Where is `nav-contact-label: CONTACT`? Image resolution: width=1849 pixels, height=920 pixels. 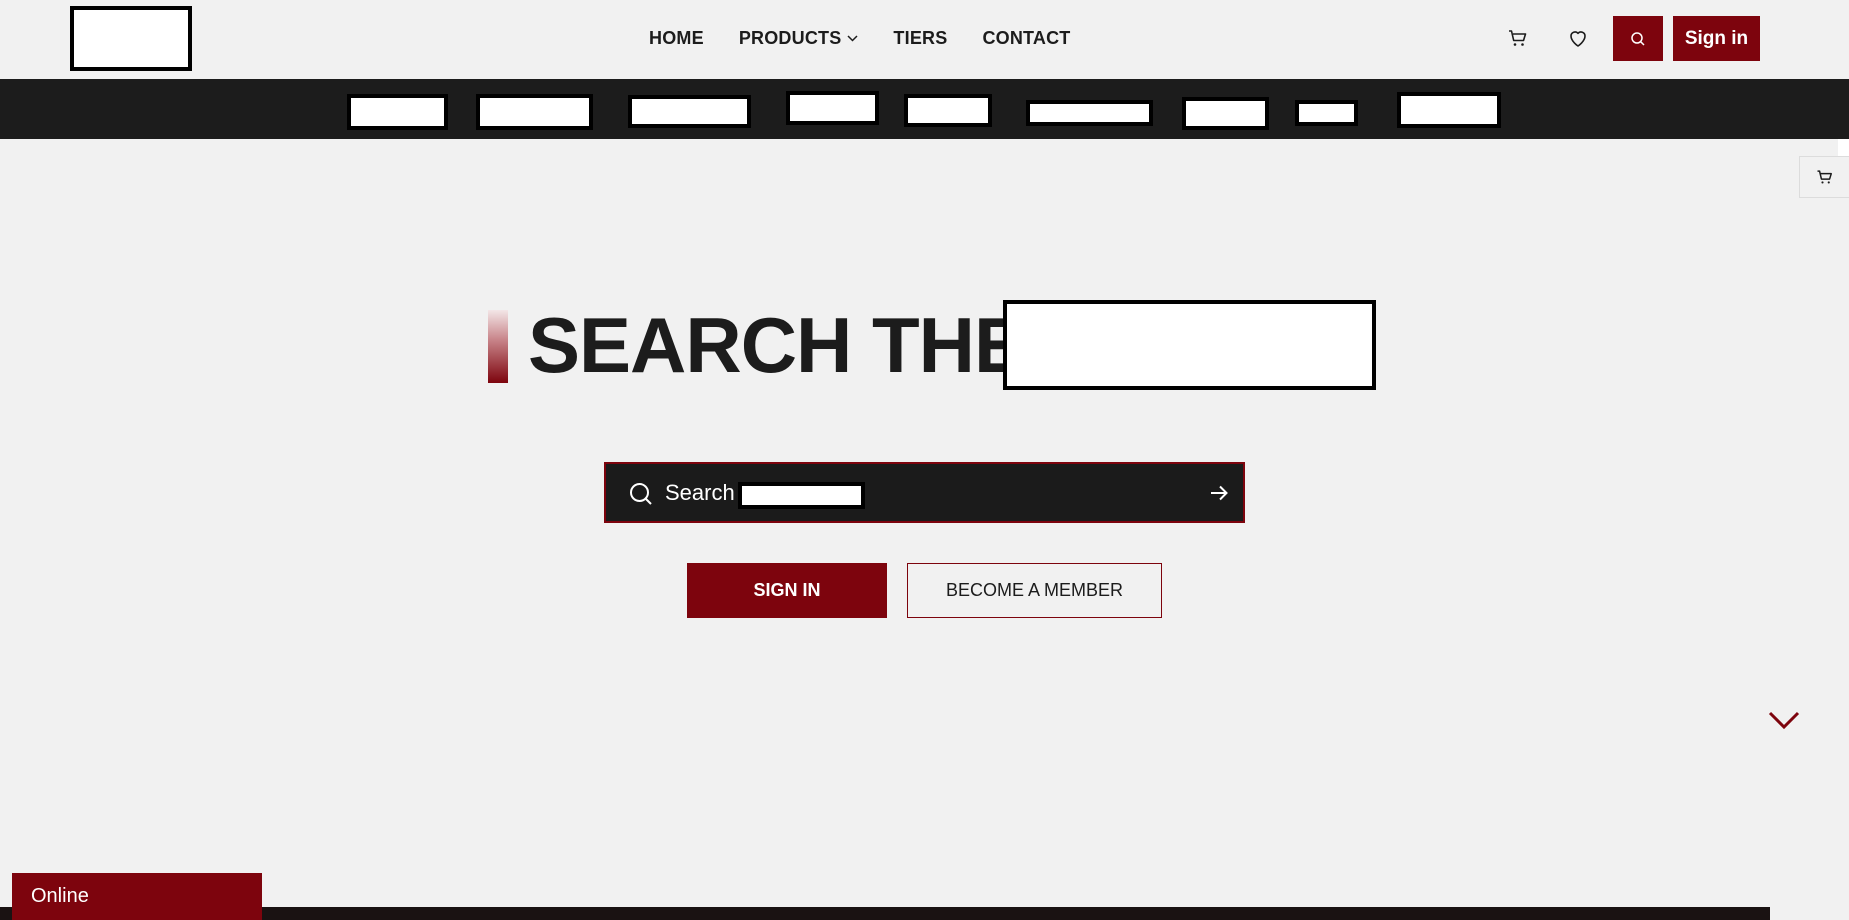 nav-contact-label: CONTACT is located at coordinates (1026, 38).